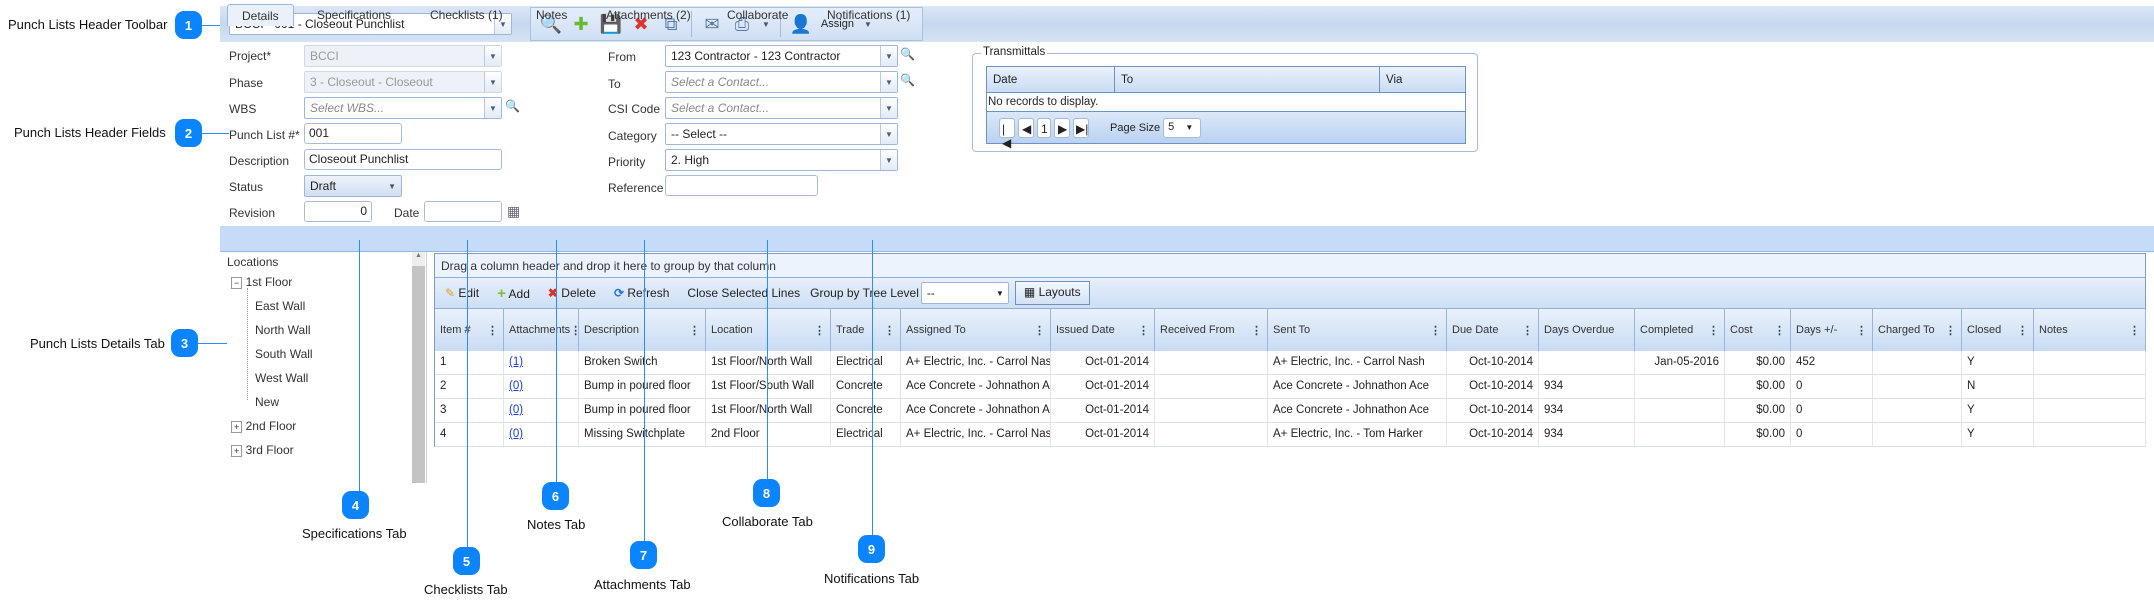  What do you see at coordinates (781, 56) in the screenshot?
I see `from-select: 123 Contractor - 123 Contractor ▼` at bounding box center [781, 56].